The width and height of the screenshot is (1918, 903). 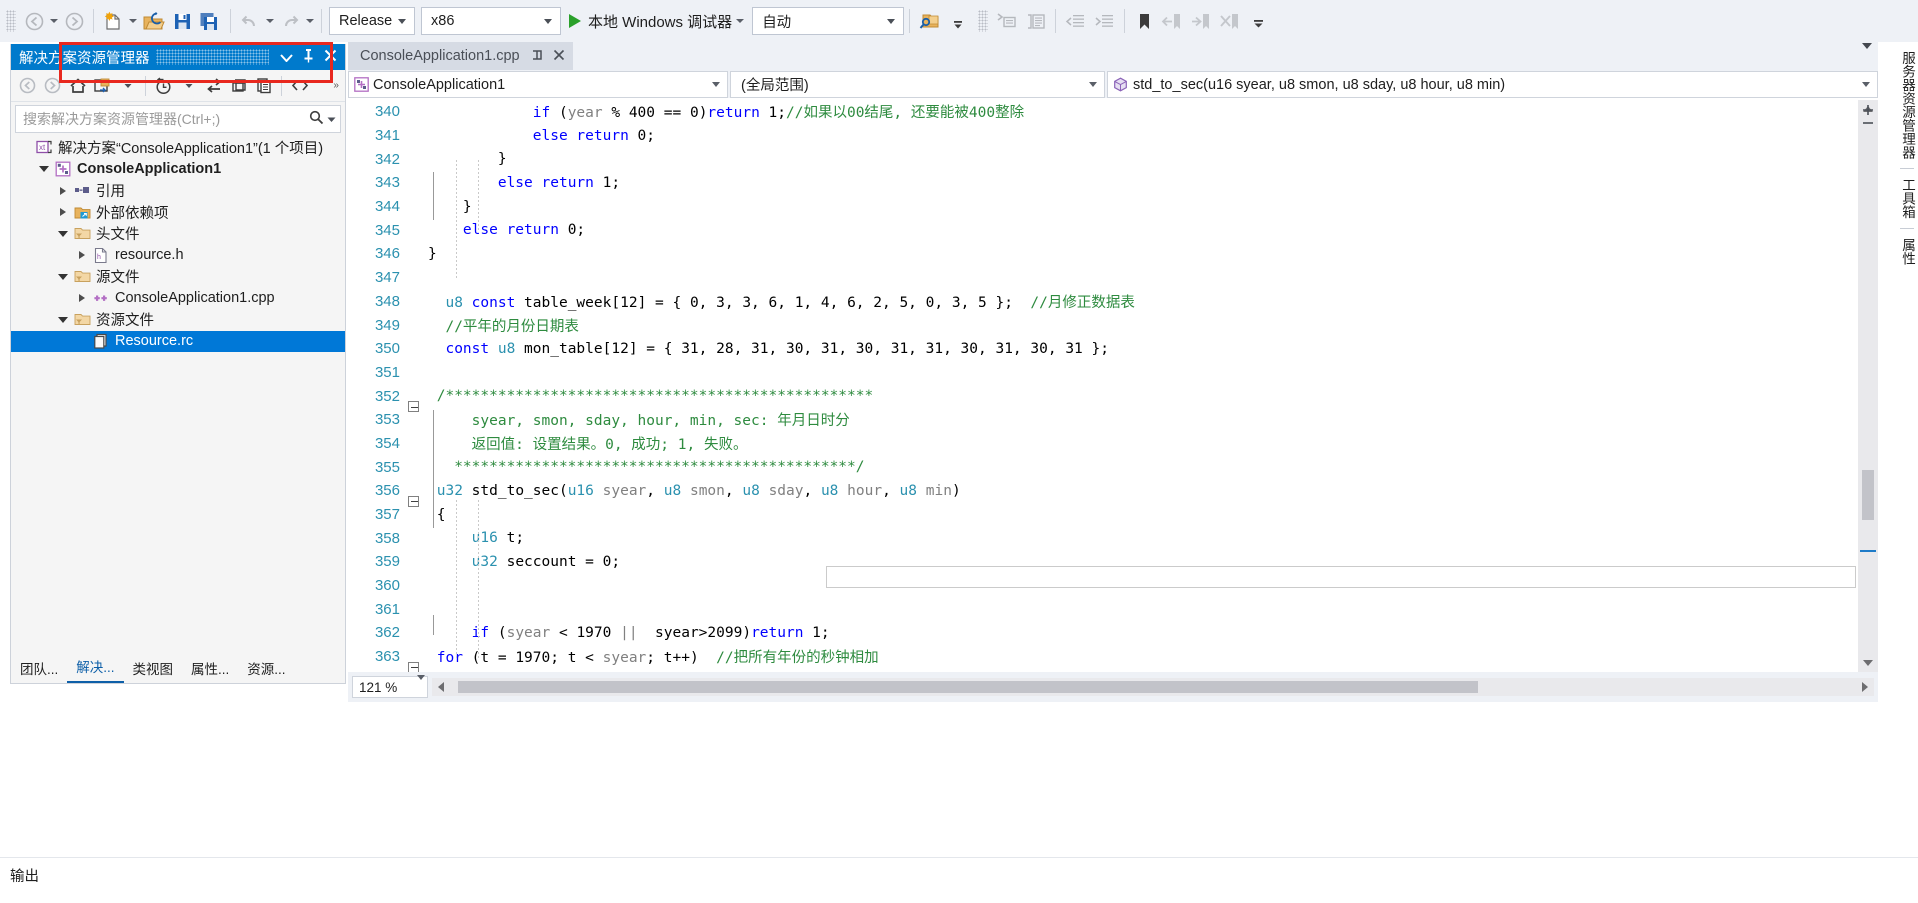 I want to click on auto-combobox: 自动, so click(x=828, y=21).